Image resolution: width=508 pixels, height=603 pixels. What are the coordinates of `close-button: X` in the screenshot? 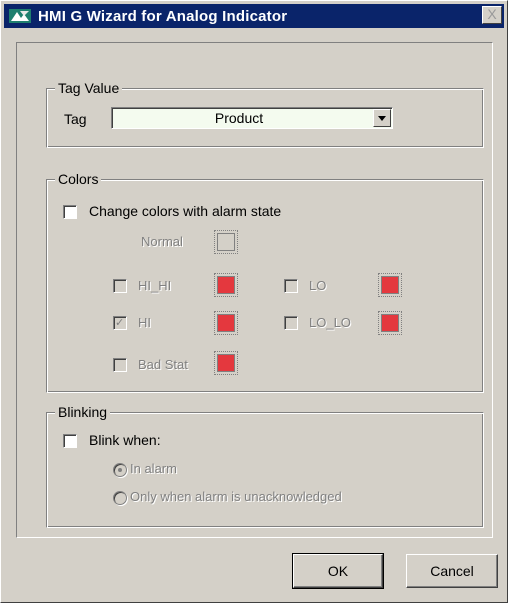 It's located at (492, 15).